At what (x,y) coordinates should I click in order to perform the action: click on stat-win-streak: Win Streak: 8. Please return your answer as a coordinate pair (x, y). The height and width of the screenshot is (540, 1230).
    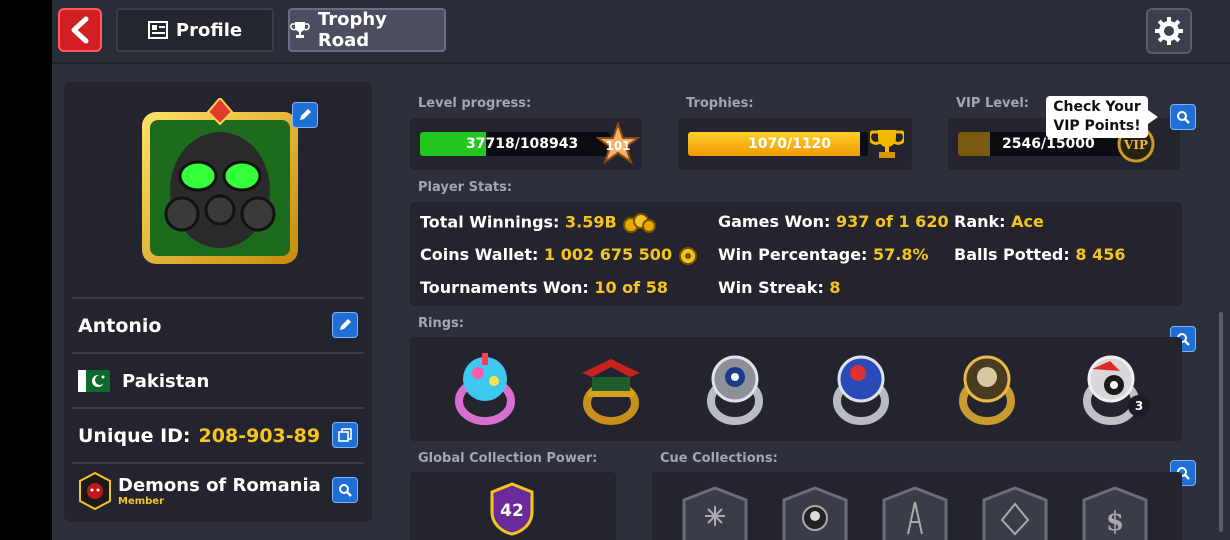
    Looking at the image, I should click on (779, 287).